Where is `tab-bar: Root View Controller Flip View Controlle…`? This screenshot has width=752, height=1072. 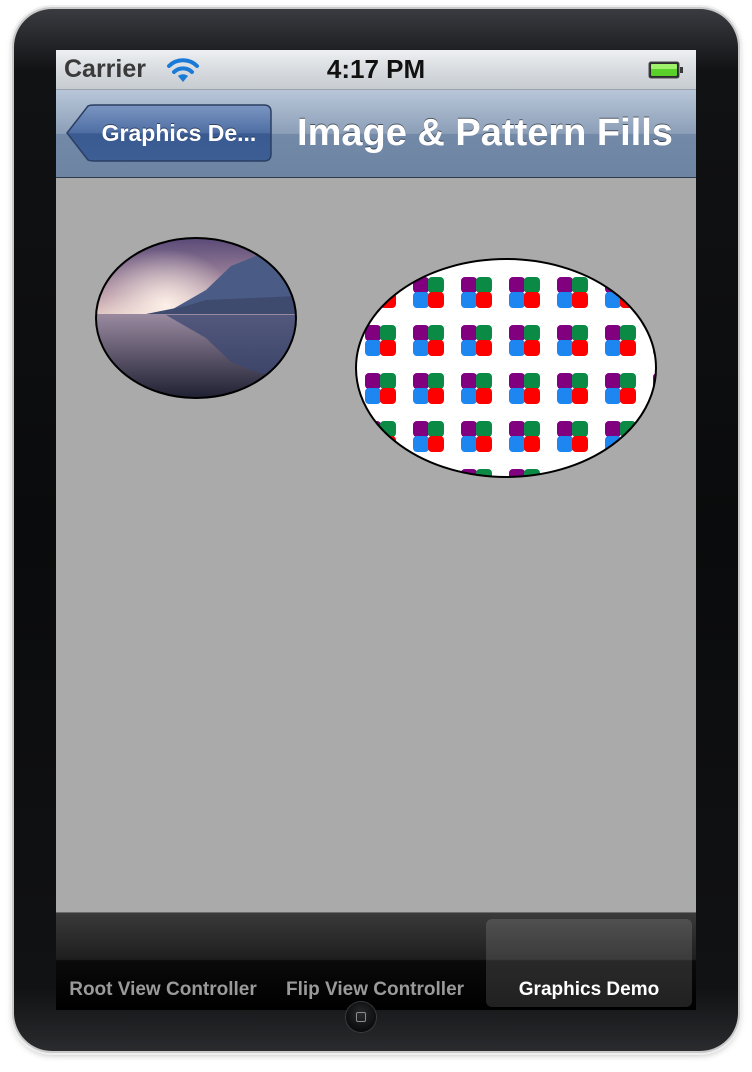 tab-bar: Root View Controller Flip View Controlle… is located at coordinates (376, 961).